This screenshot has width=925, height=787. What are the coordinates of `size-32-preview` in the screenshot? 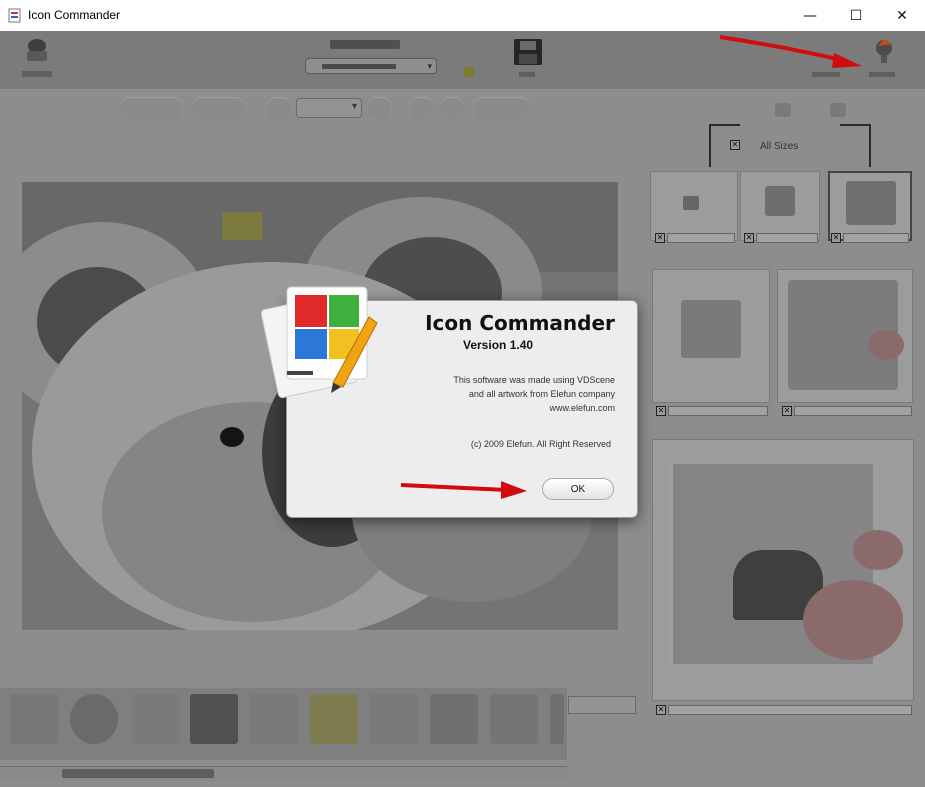 It's located at (780, 201).